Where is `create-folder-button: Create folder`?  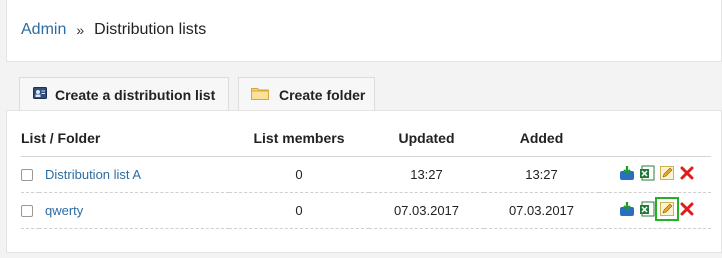
create-folder-button: Create folder is located at coordinates (306, 94).